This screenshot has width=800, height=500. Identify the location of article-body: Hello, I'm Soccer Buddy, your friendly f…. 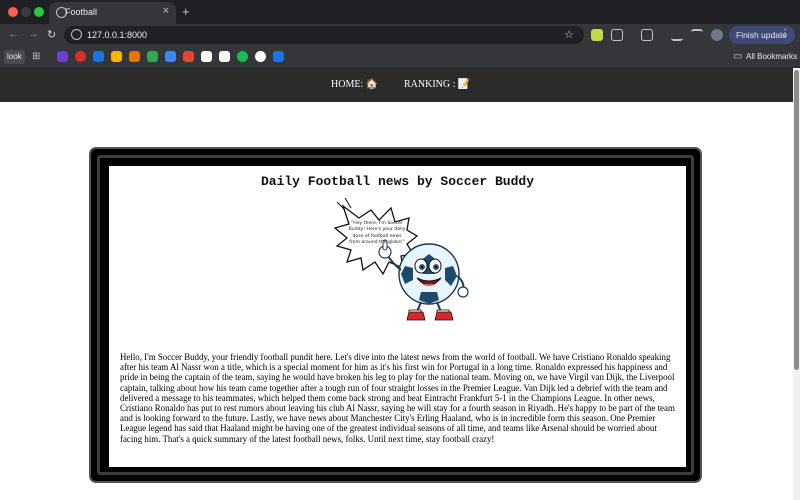
(397, 398).